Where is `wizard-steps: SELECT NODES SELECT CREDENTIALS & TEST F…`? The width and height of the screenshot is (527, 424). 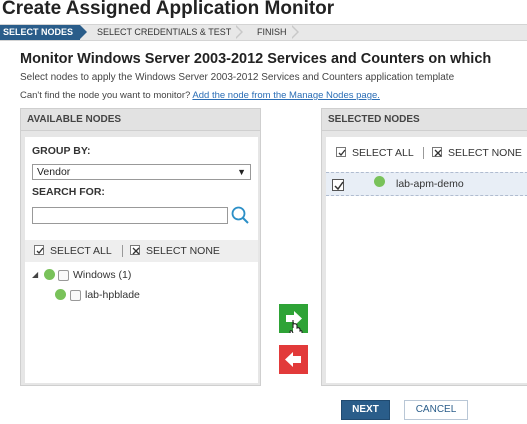 wizard-steps: SELECT NODES SELECT CREDENTIALS & TEST F… is located at coordinates (263, 32).